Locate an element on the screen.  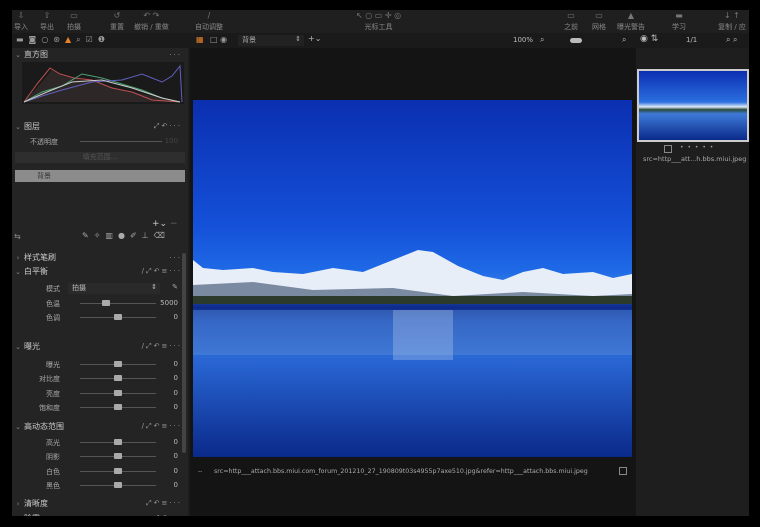
layer-brush-tools: ✎✧▥●✐⊥⌫ is located at coordinates (126, 235).